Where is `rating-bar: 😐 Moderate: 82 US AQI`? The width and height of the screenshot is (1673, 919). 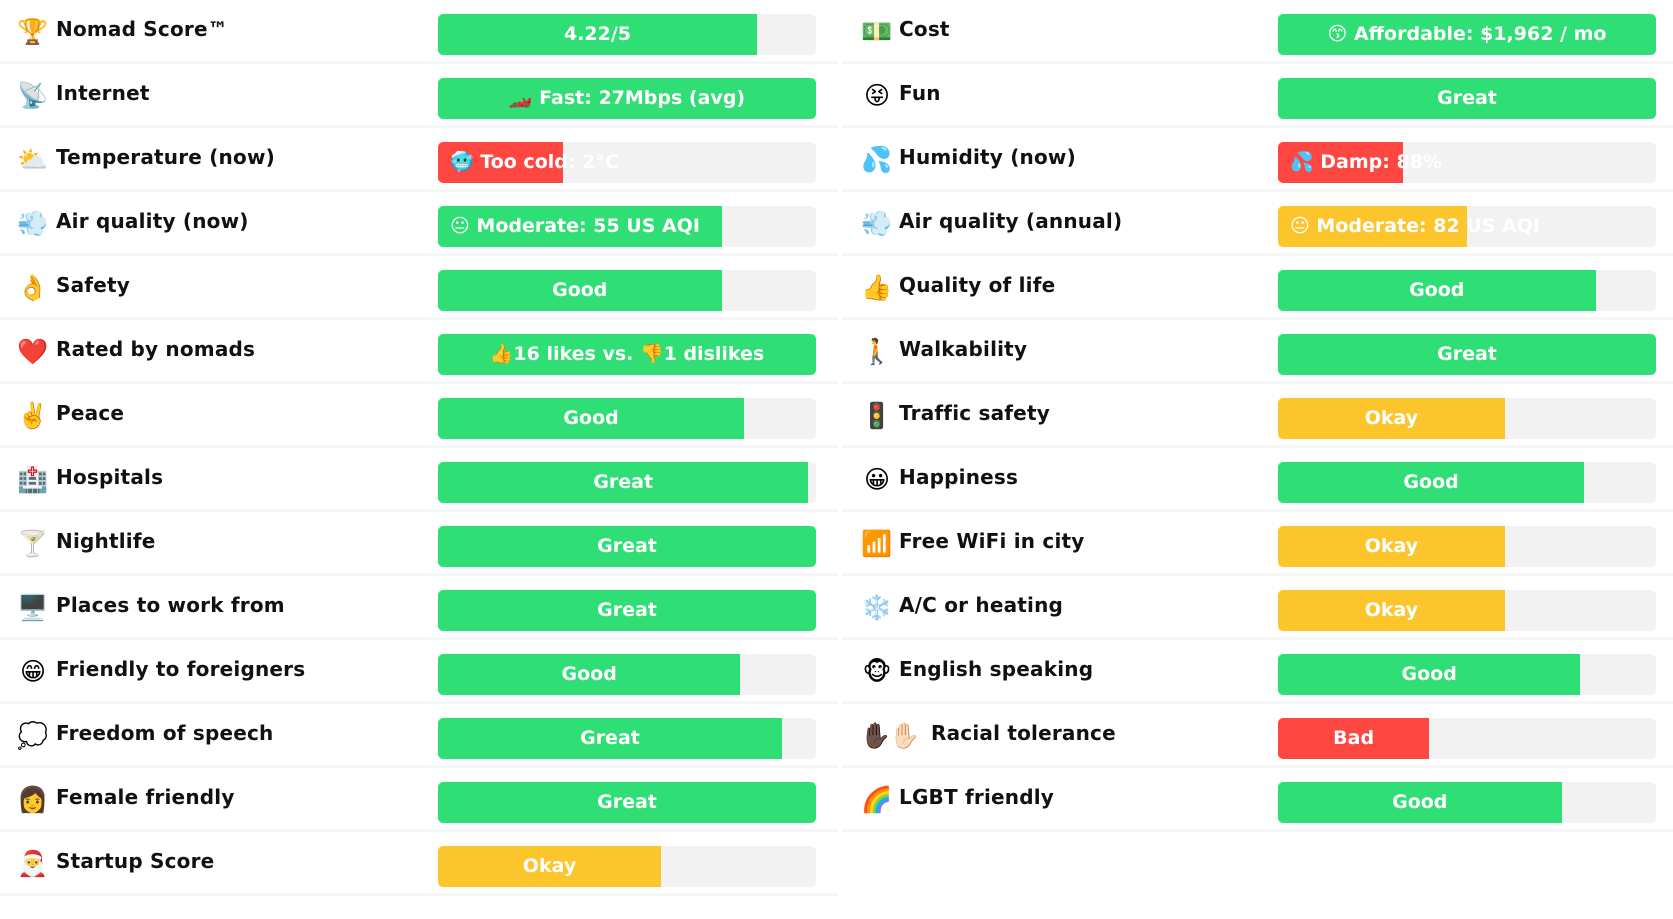
rating-bar: 😐 Moderate: 82 US AQI is located at coordinates (1467, 226).